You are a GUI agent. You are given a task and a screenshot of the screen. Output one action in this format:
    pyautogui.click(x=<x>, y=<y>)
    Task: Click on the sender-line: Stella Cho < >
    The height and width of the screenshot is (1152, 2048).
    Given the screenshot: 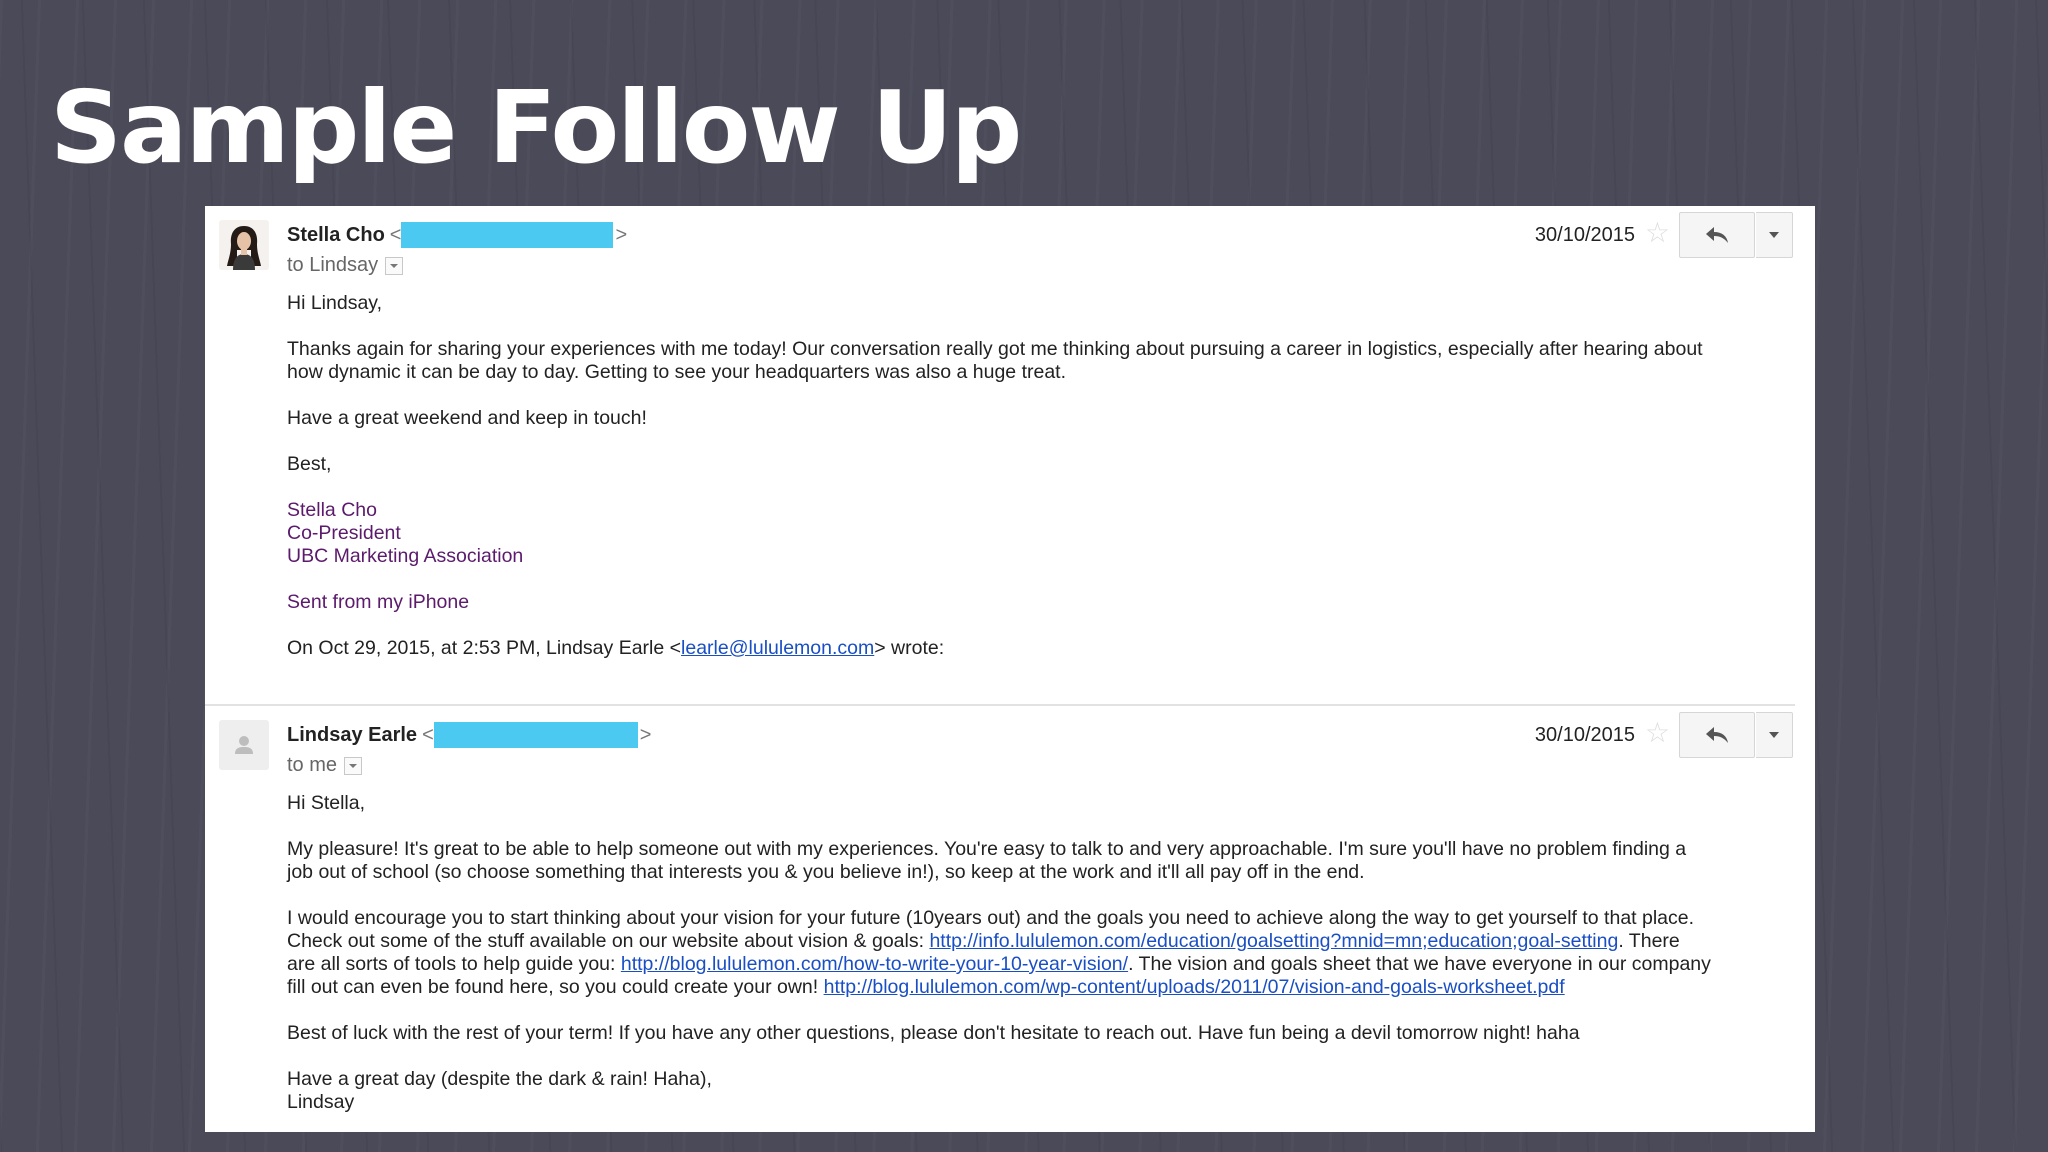 What is the action you would take?
    pyautogui.click(x=457, y=235)
    